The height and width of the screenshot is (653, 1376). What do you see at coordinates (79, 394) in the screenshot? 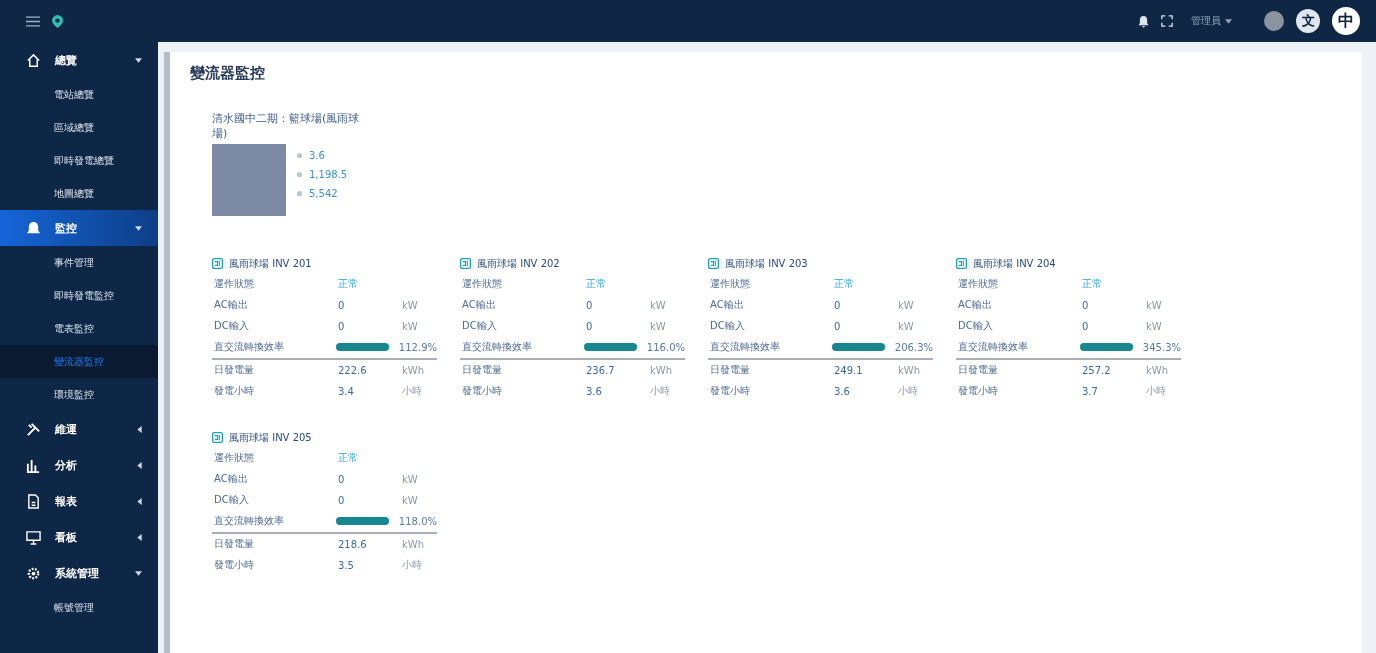
I see `sidebar-subitem: 環境監控` at bounding box center [79, 394].